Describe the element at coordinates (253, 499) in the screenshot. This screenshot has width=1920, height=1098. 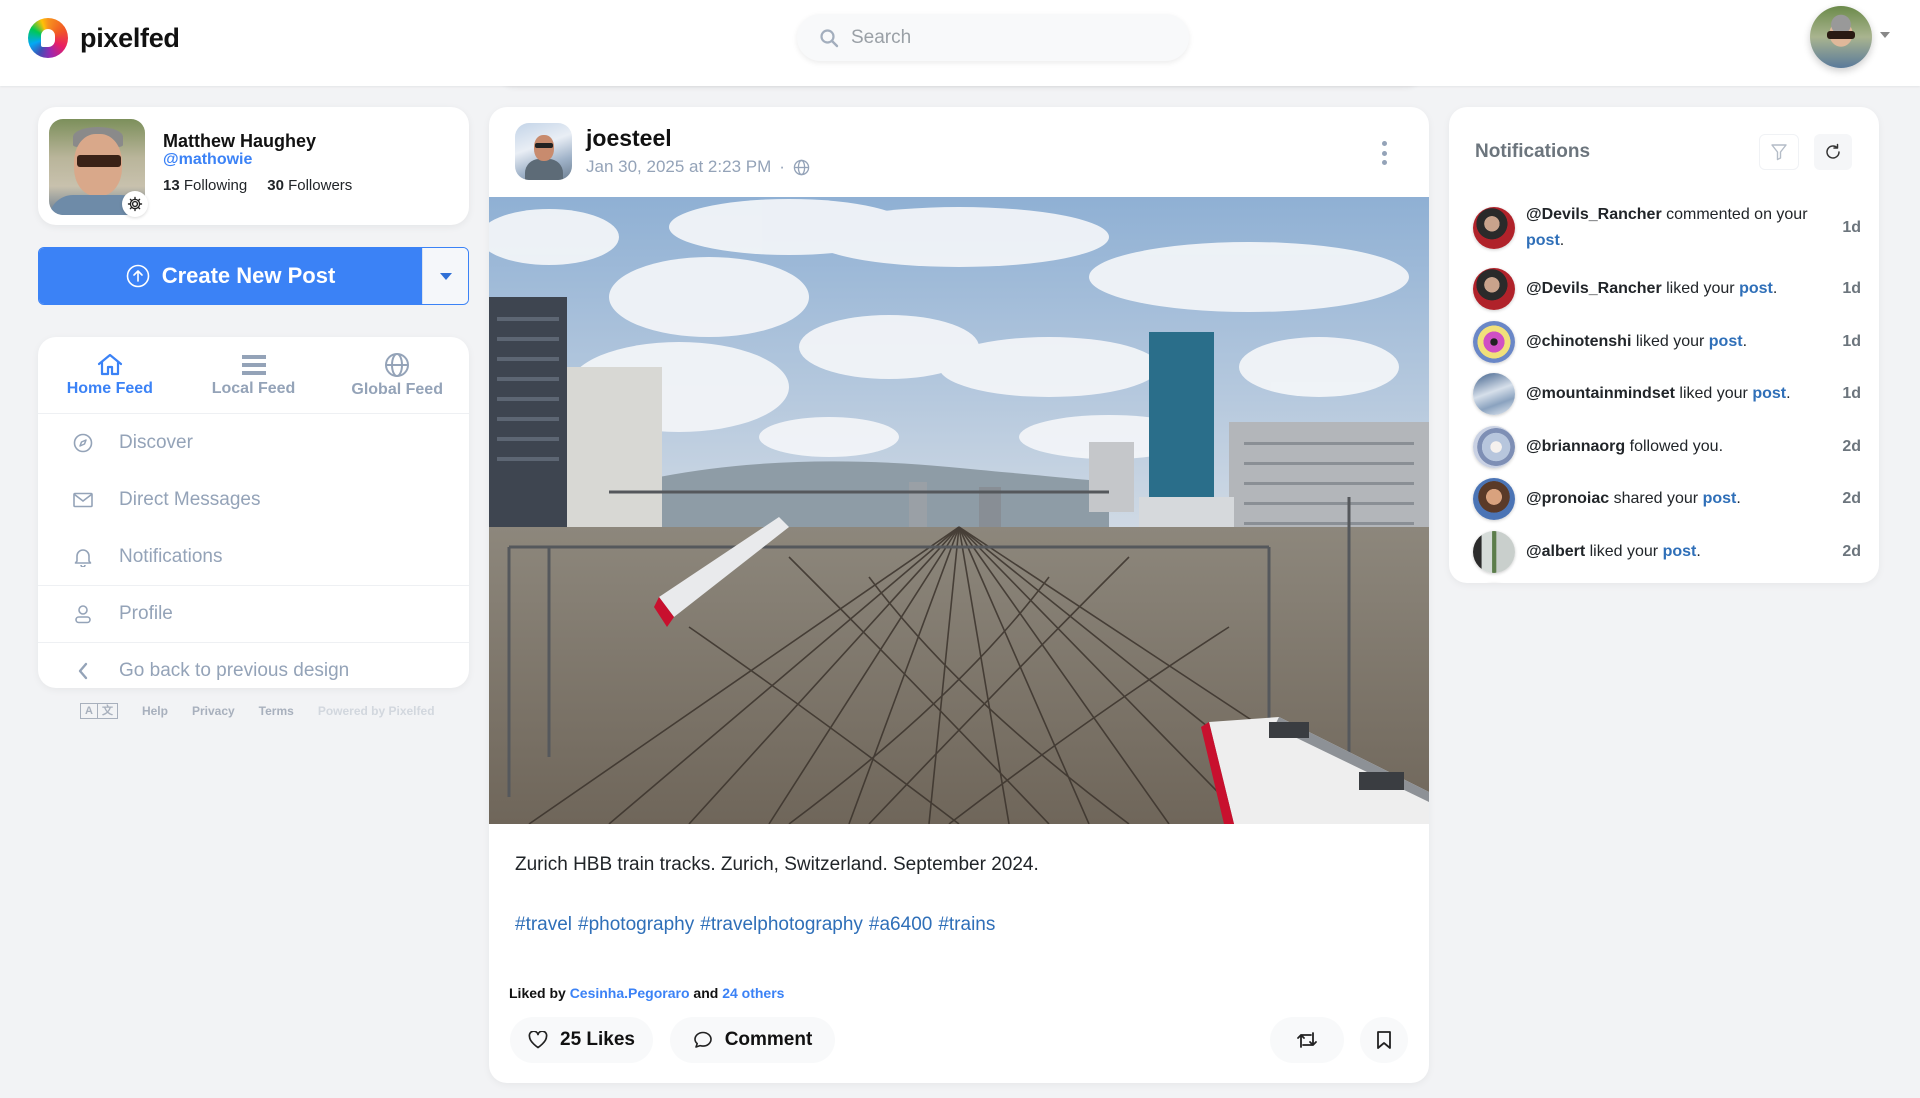
I see `sidebar-item-direct-messages: Direct Messages` at that location.